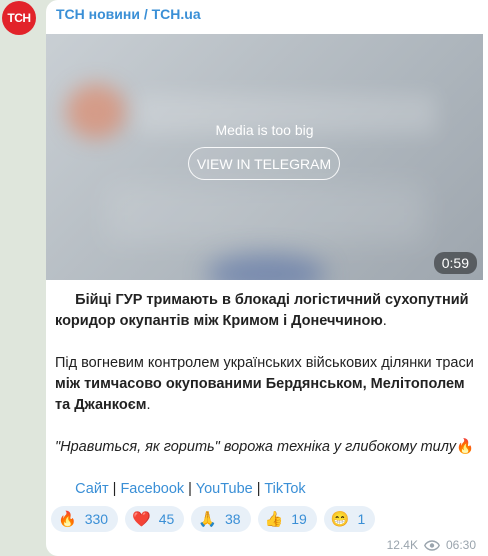  I want to click on view-in-telegram-button: VIEW IN TELEGRAM, so click(264, 163).